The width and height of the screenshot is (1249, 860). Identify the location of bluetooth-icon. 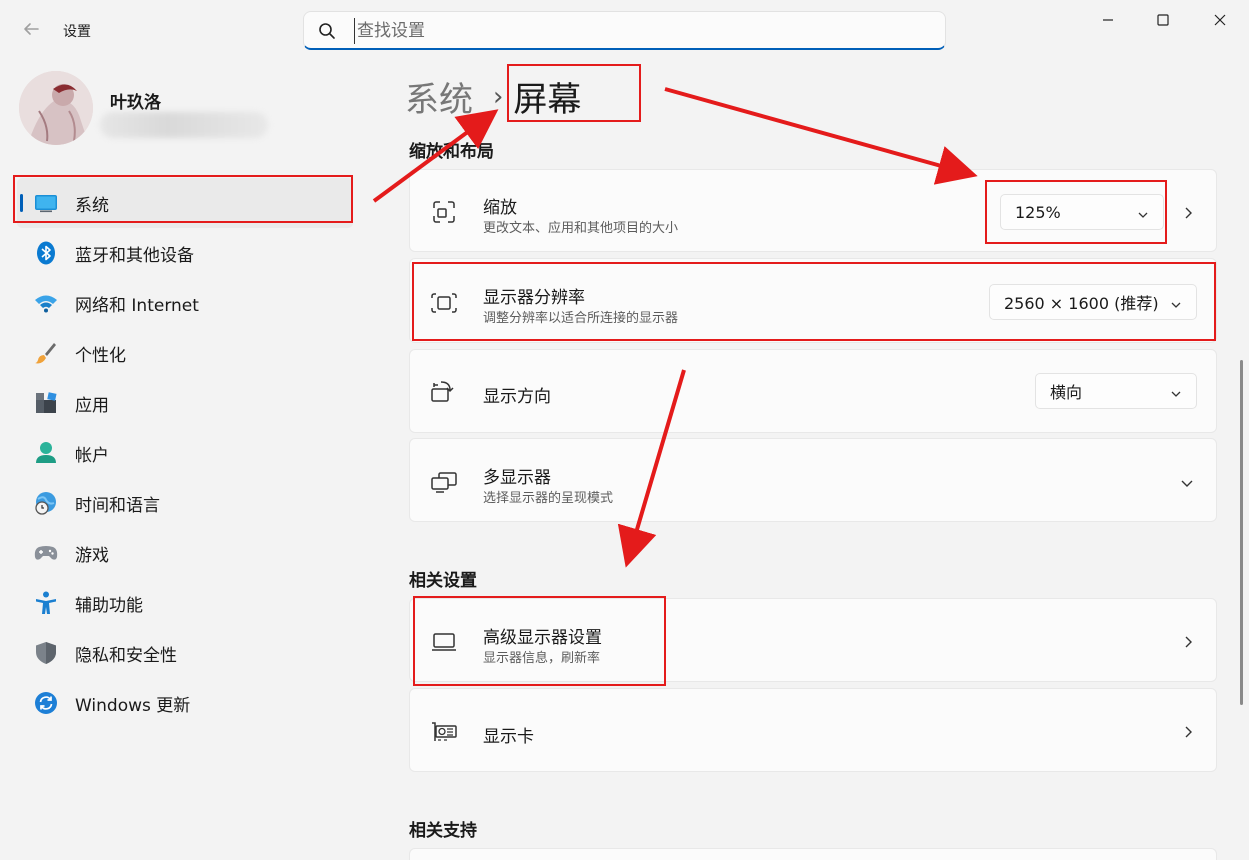
(46, 253).